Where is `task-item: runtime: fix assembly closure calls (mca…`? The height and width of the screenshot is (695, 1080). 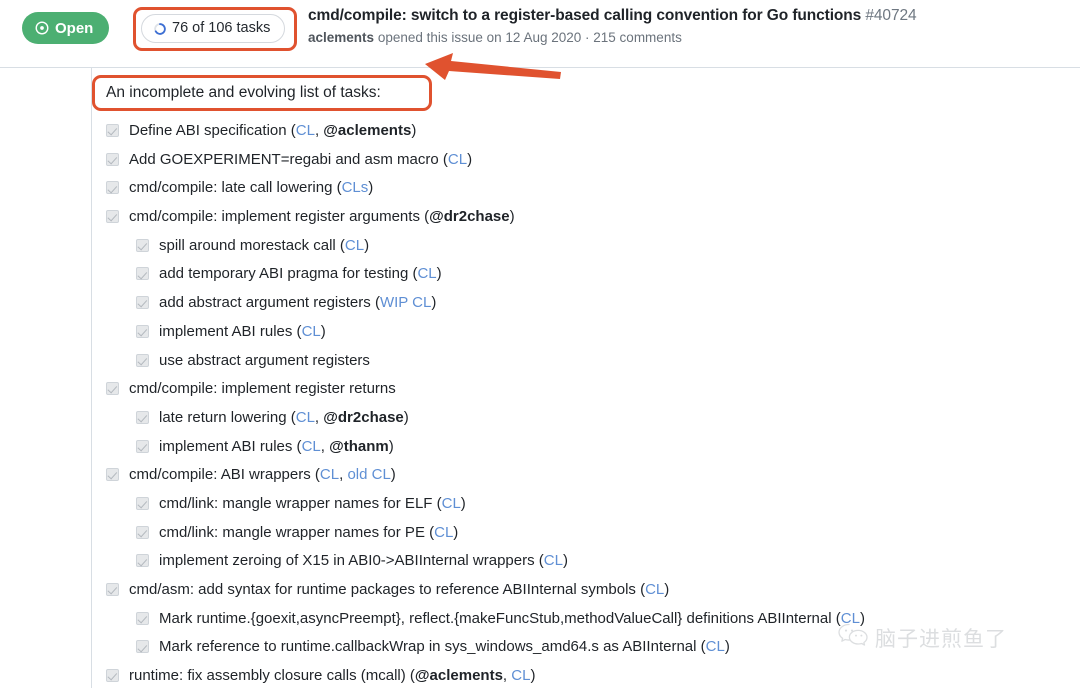
task-item: runtime: fix assembly closure calls (mca… is located at coordinates (586, 680).